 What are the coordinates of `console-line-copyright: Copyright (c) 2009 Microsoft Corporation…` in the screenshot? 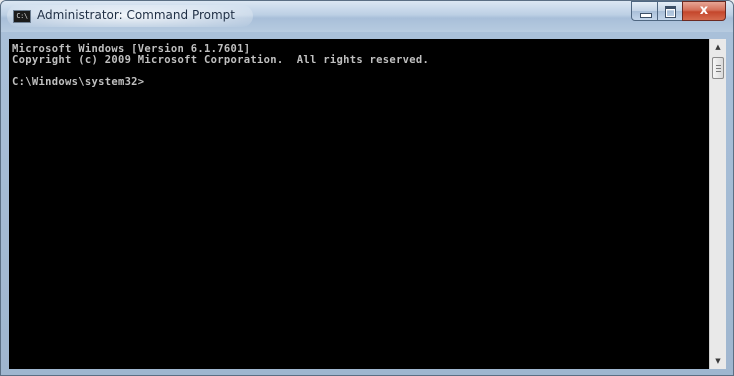 It's located at (221, 60).